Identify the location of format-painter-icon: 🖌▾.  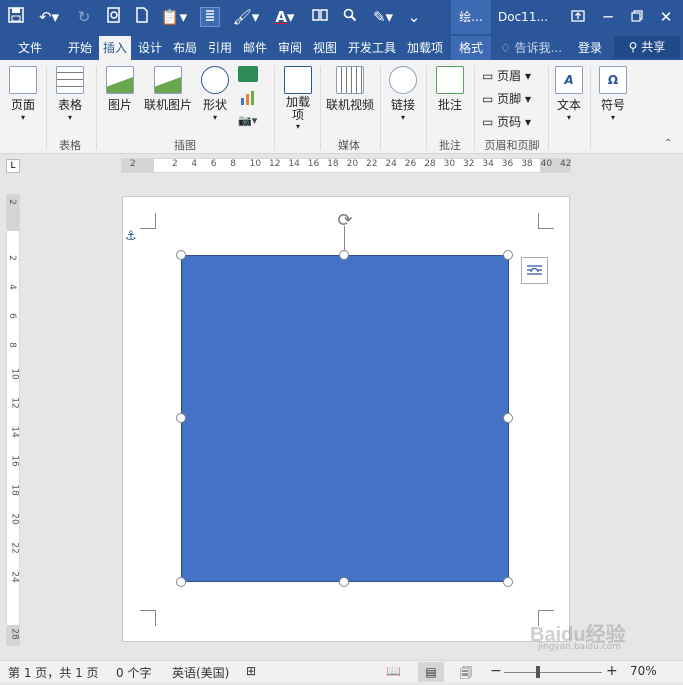
(246, 17).